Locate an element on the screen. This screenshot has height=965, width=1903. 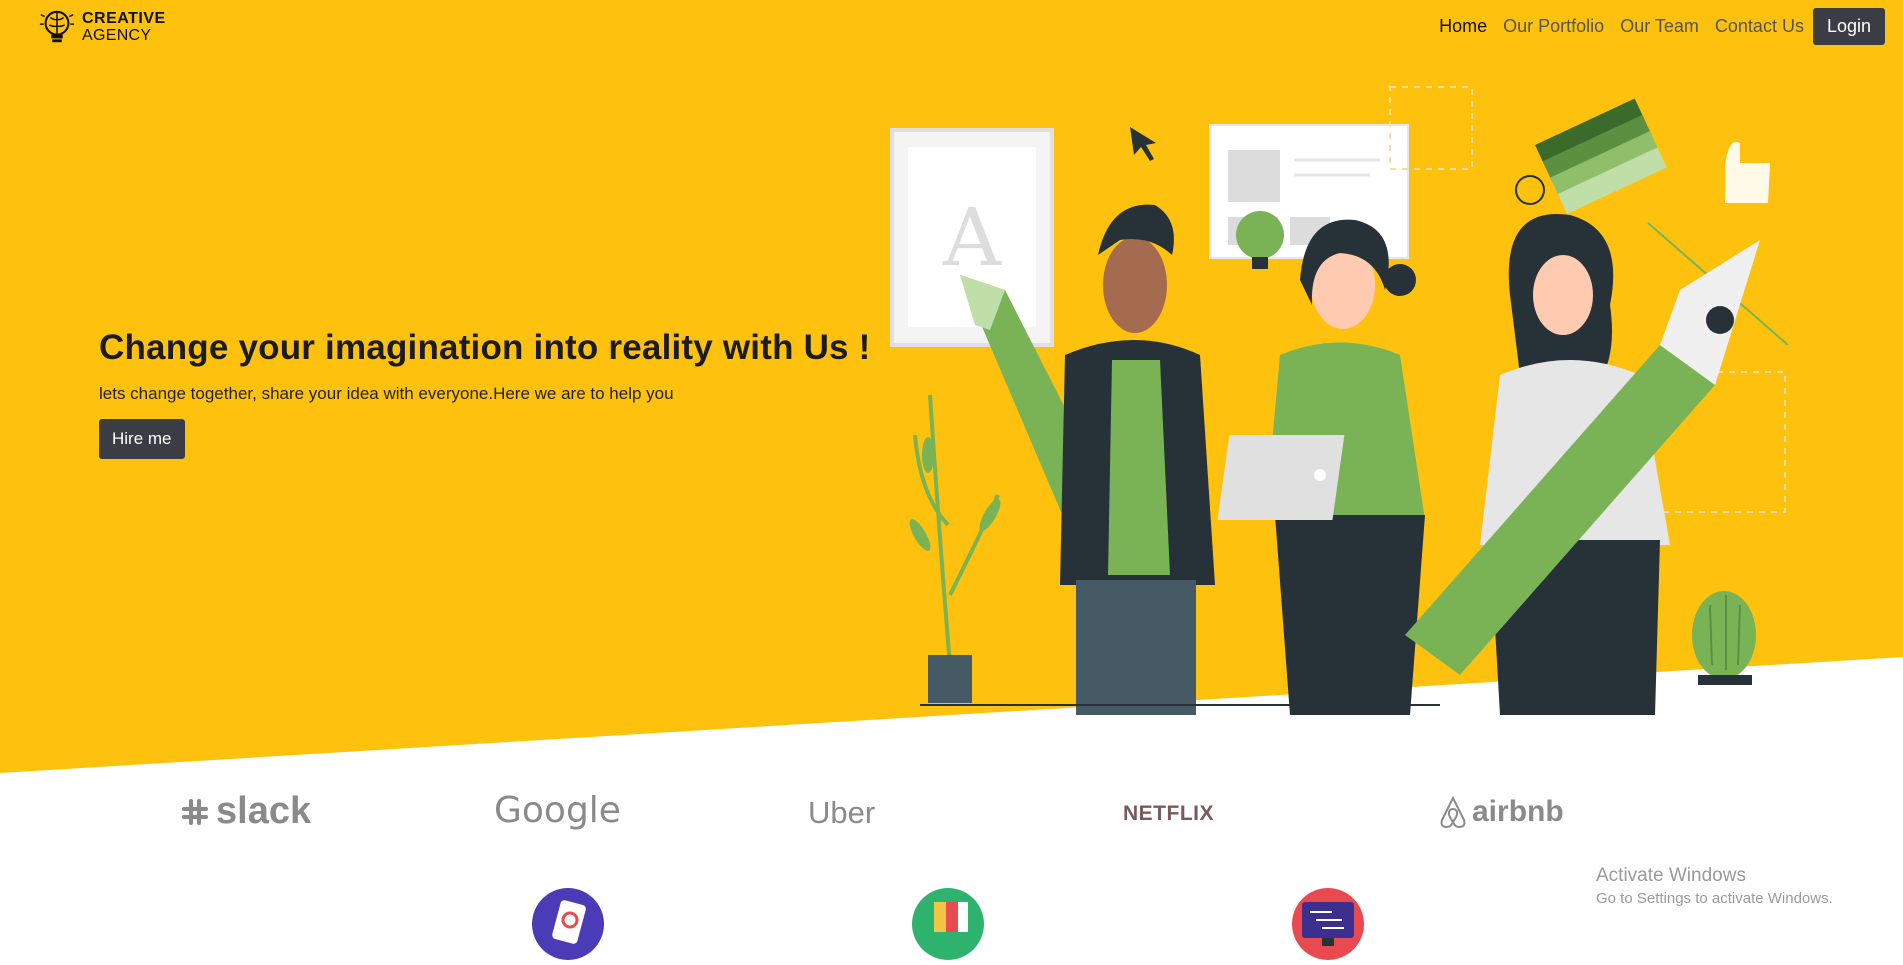
monitor-graphic is located at coordinates (1328, 924).